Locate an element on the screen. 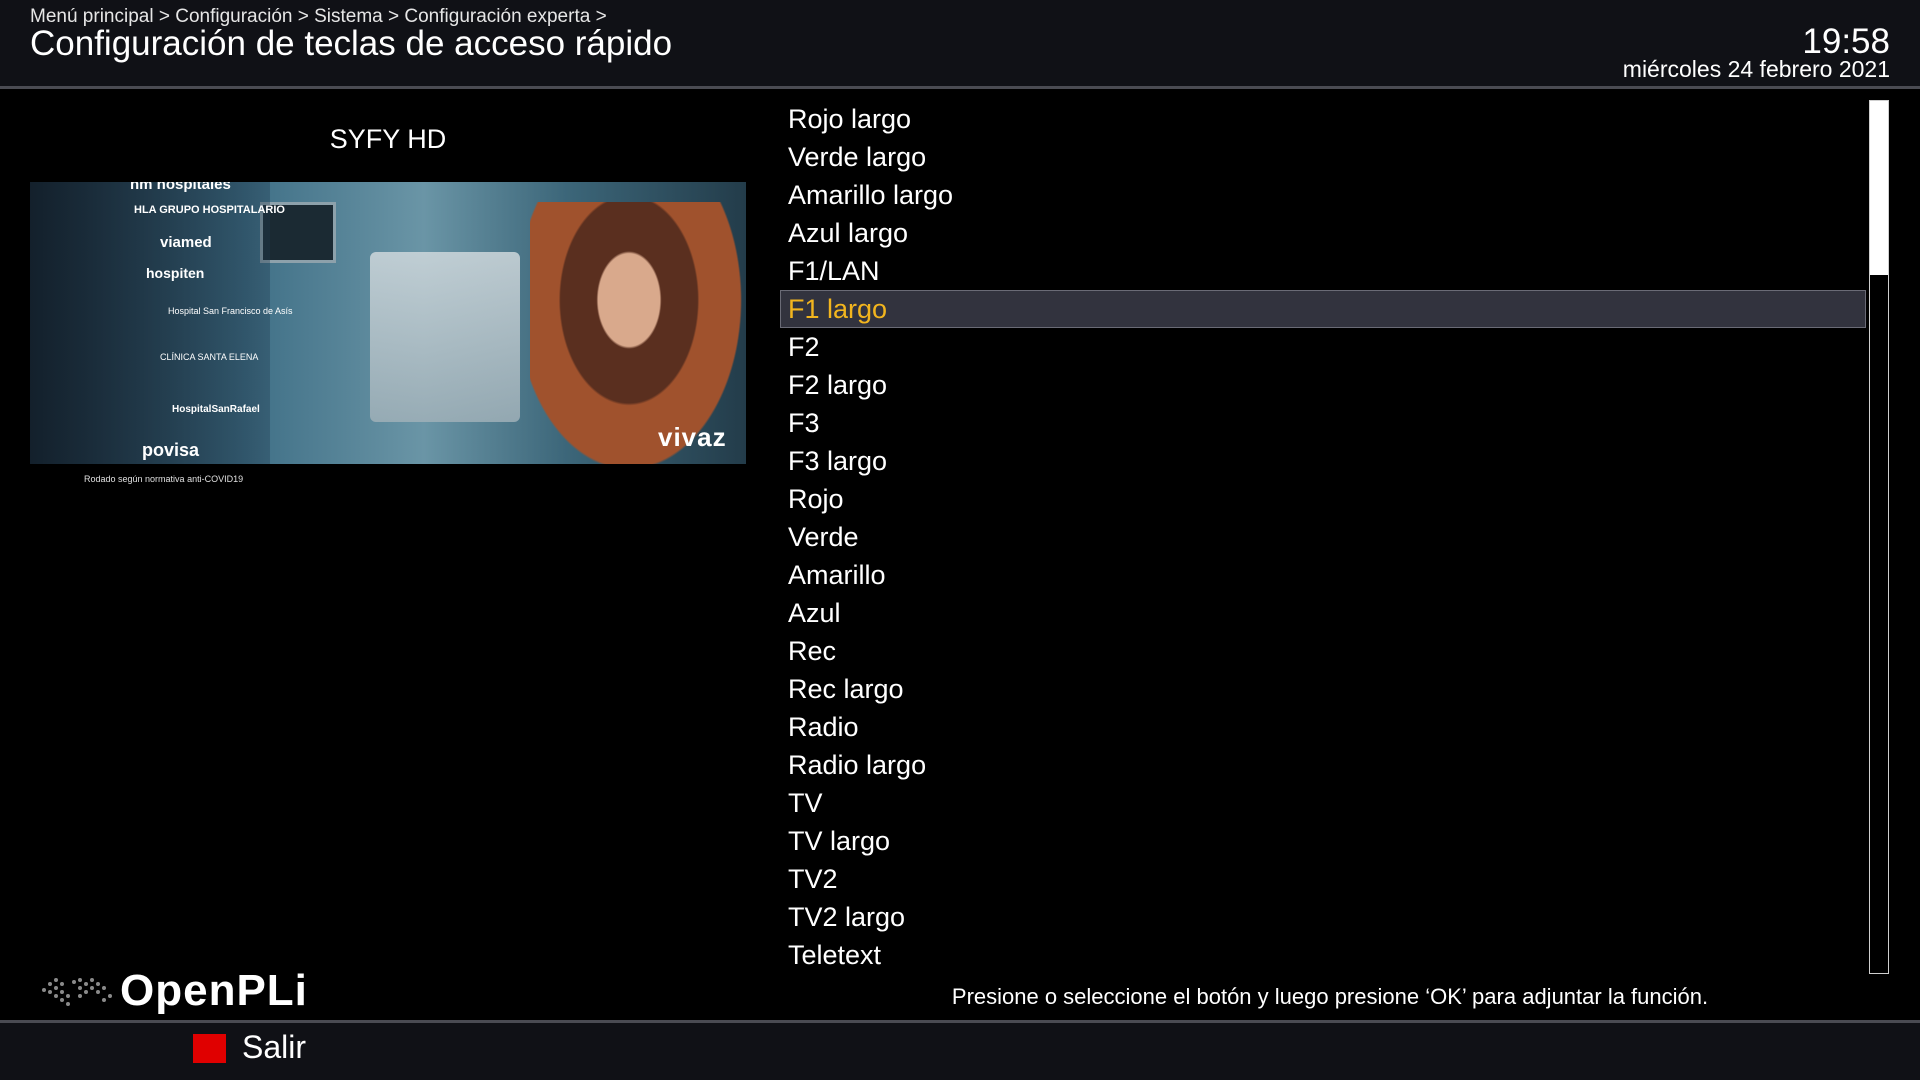  sponsor-logo: HospitalSanRafael is located at coordinates (216, 409).